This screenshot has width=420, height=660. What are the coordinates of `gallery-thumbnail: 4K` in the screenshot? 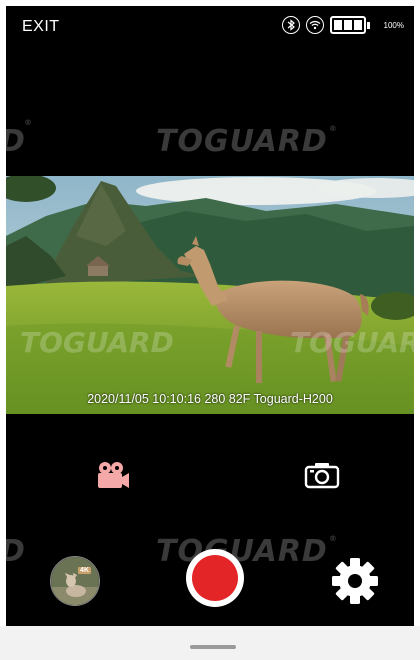 It's located at (75, 581).